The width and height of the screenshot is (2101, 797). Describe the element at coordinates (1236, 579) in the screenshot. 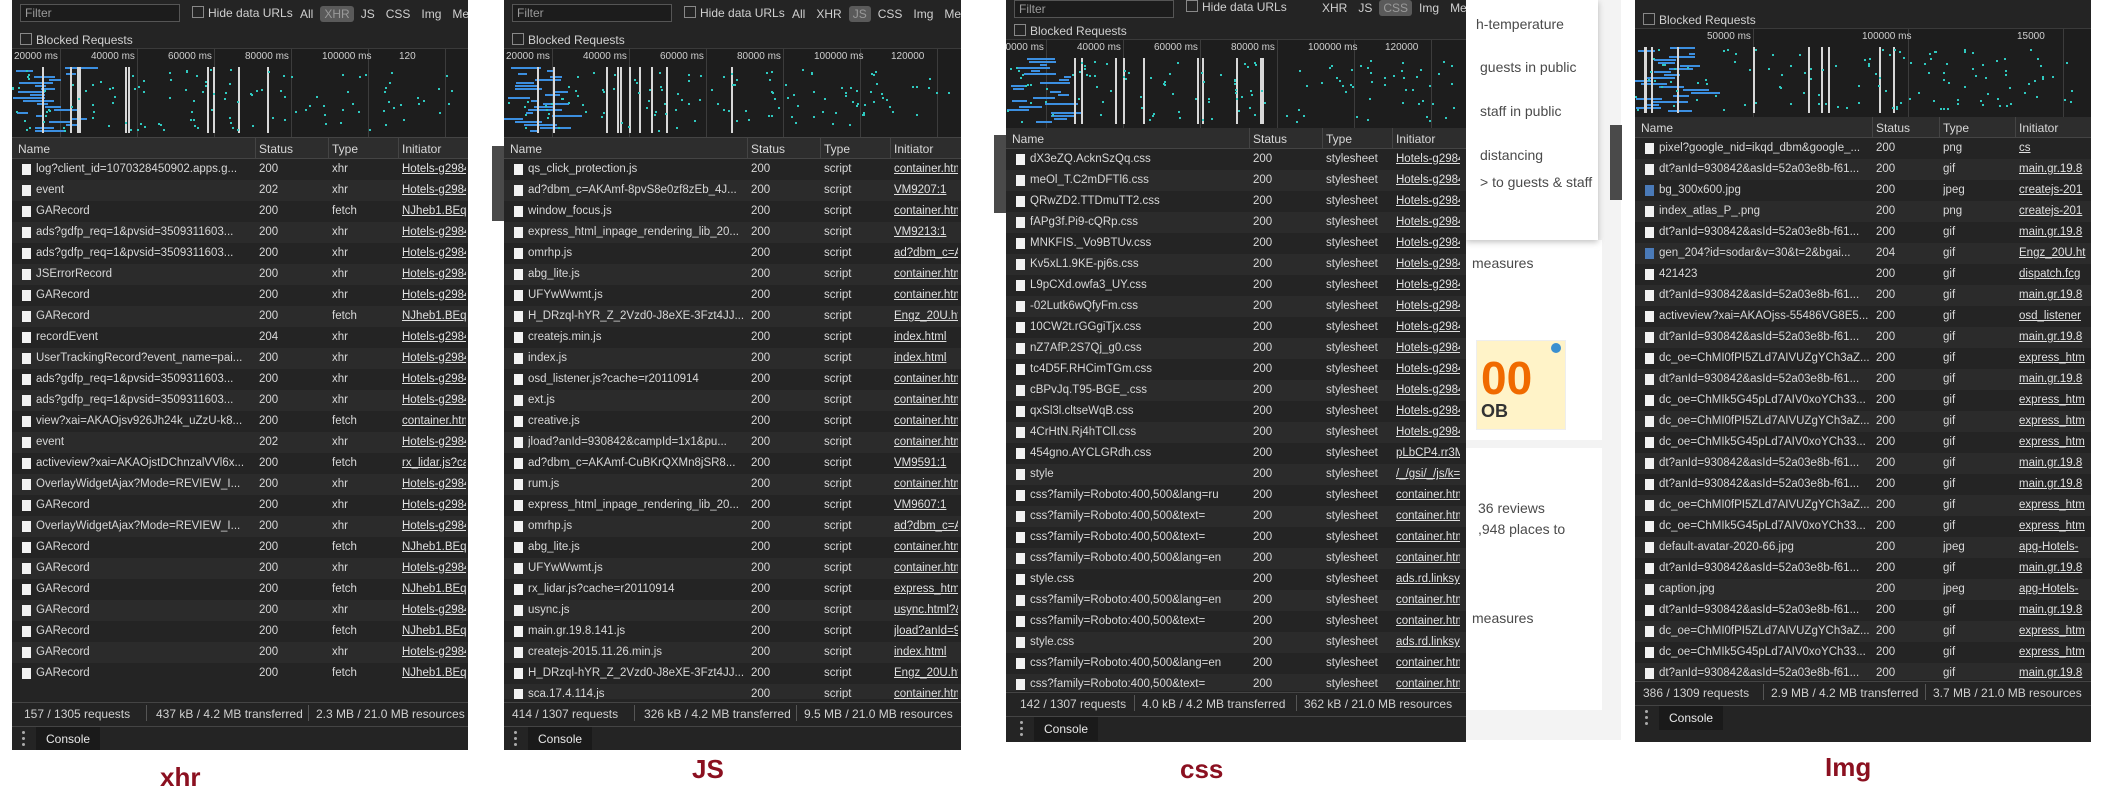

I see `request-row: style.css 200 stylesheet ads.rd.linksyn` at that location.